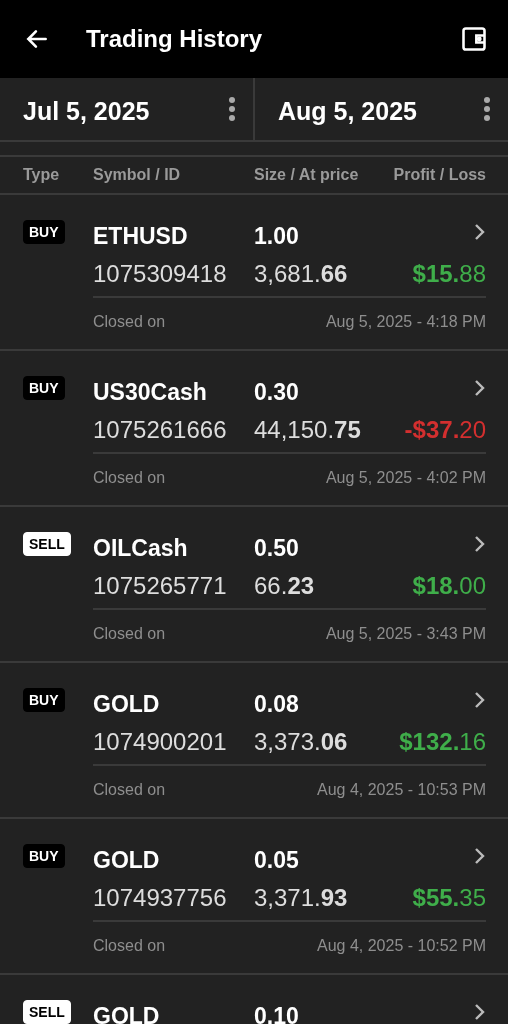 The width and height of the screenshot is (508, 1024). I want to click on date-field: Jul 5, 2025, so click(86, 111).